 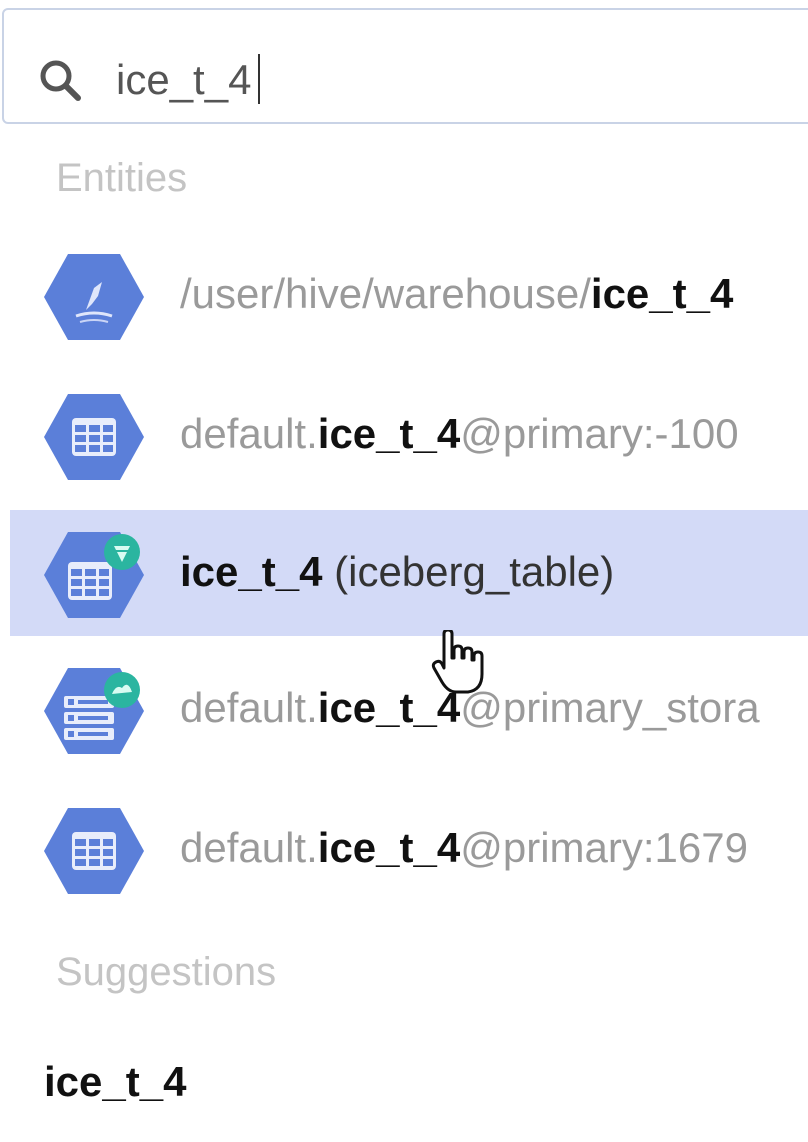 I want to click on search-icon, so click(x=60, y=80).